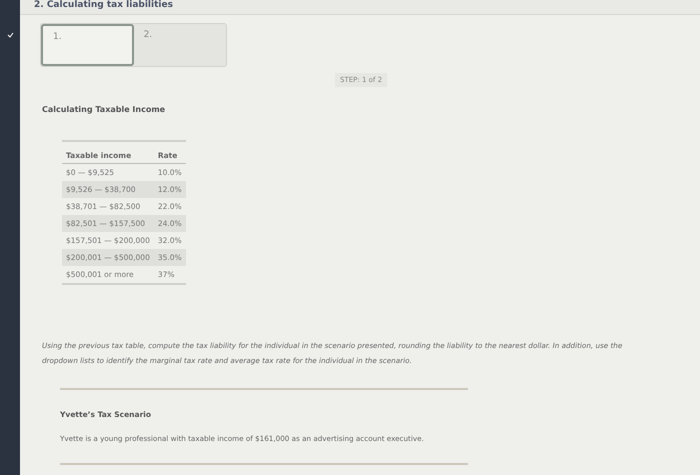 This screenshot has width=700, height=475. What do you see at coordinates (103, 6) in the screenshot?
I see `section-heading: 2. Calculating tax liabilities` at bounding box center [103, 6].